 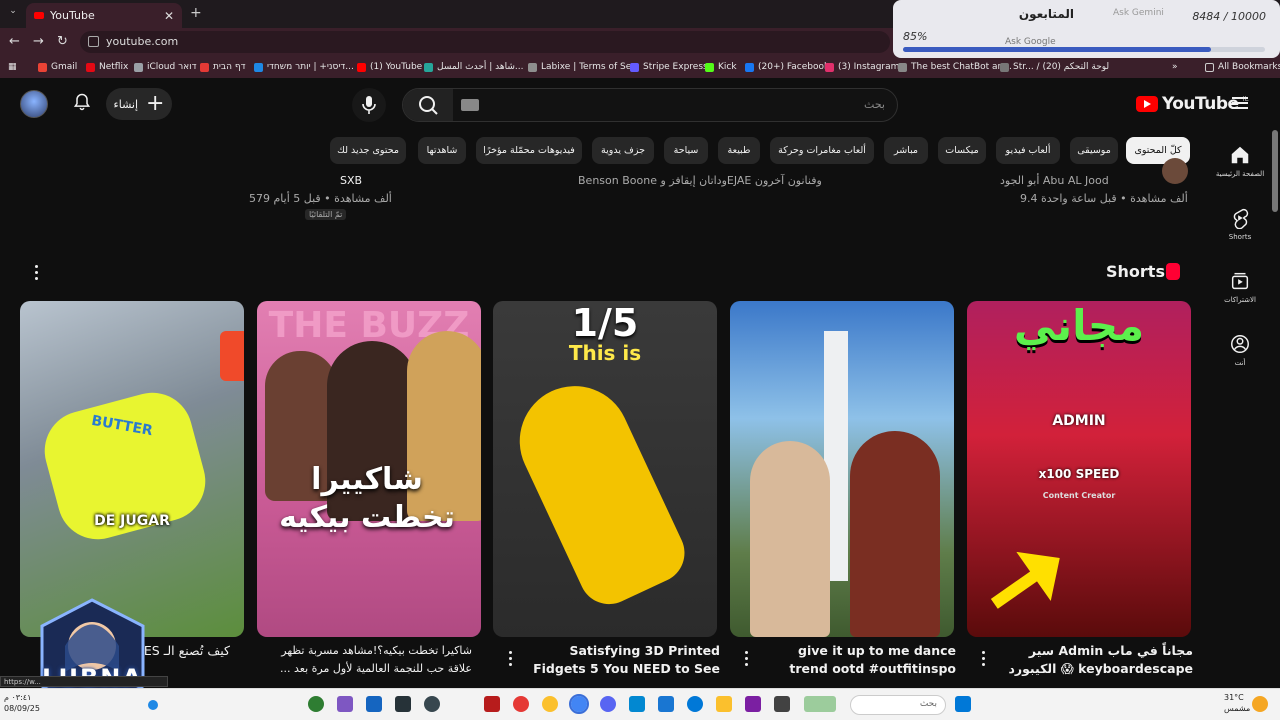 I want to click on terminal-icon, so click(x=403, y=704).